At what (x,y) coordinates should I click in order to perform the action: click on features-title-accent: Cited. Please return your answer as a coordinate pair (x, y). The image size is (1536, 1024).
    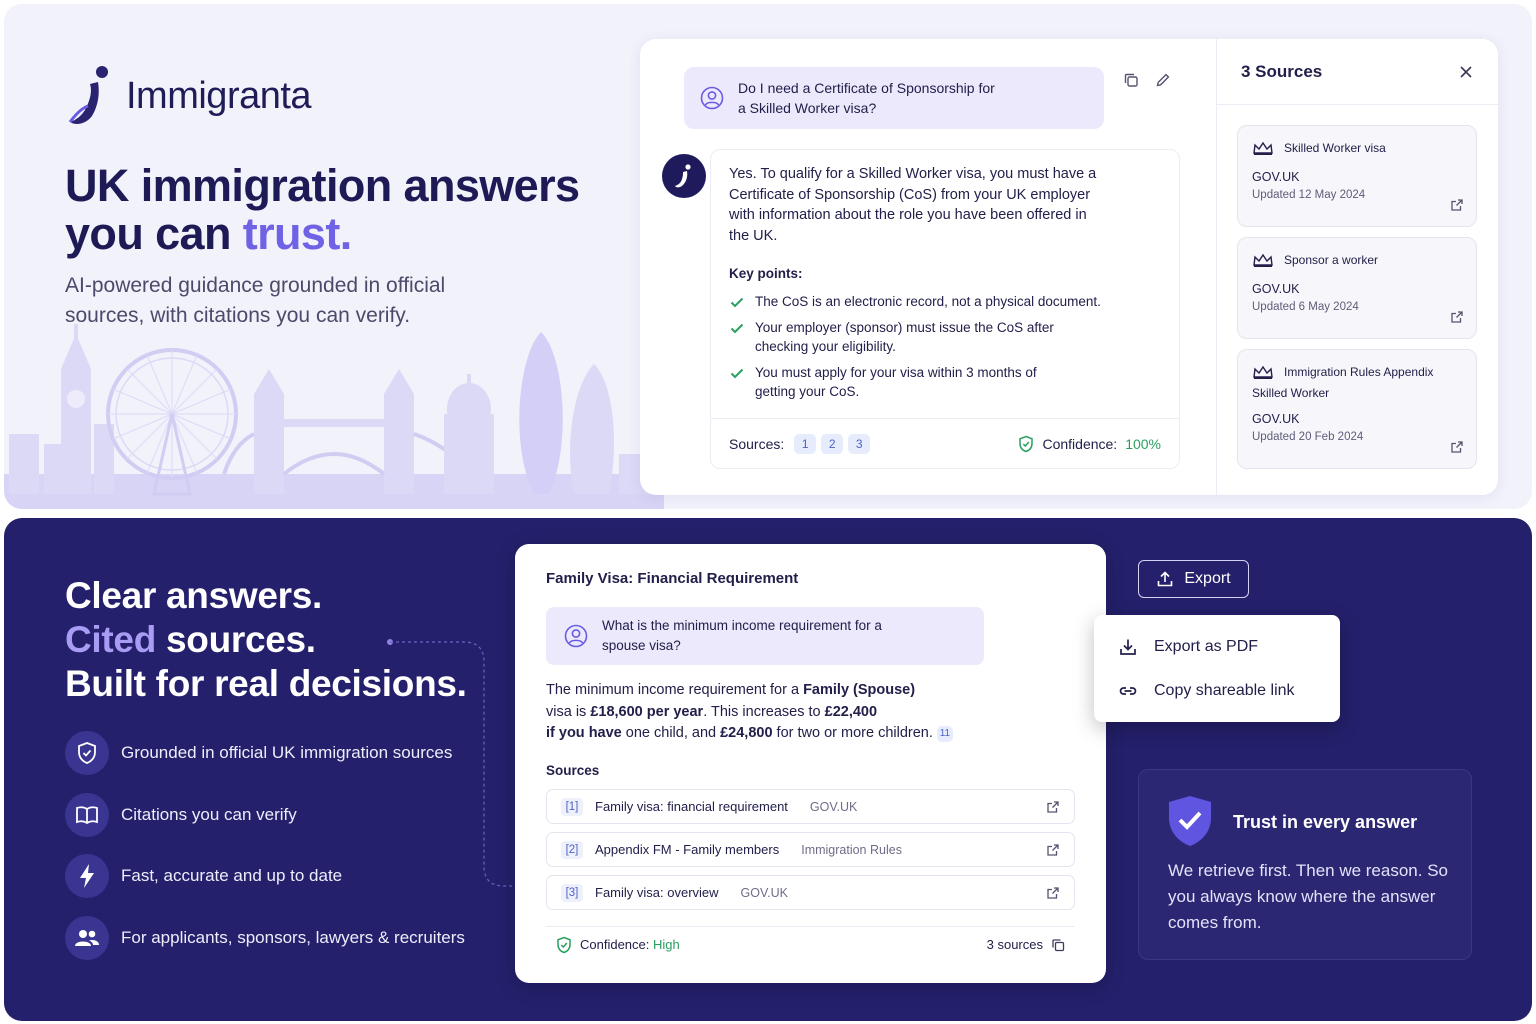
    Looking at the image, I should click on (111, 639).